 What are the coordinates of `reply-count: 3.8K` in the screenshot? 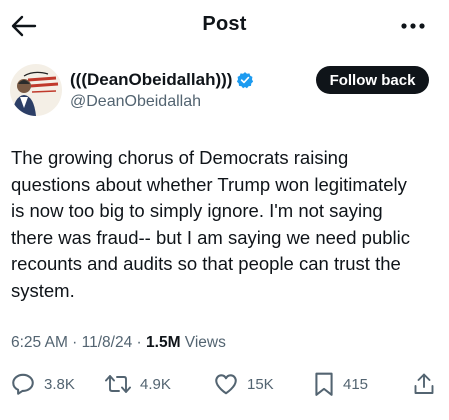 It's located at (59, 384).